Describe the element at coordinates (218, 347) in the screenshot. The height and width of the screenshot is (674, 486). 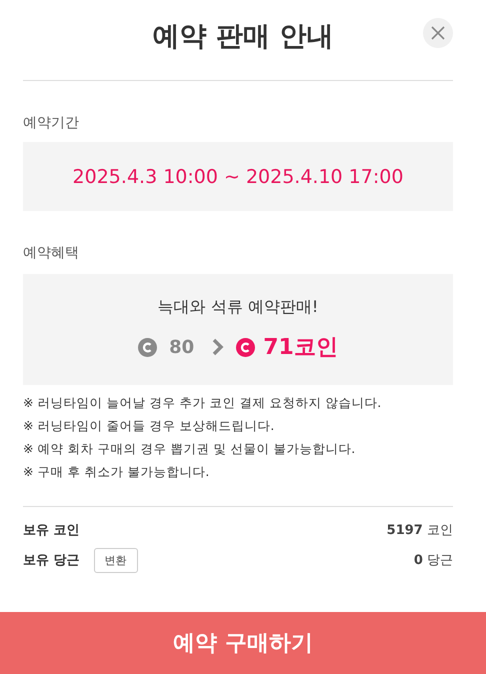
I see `chevron-right-icon` at that location.